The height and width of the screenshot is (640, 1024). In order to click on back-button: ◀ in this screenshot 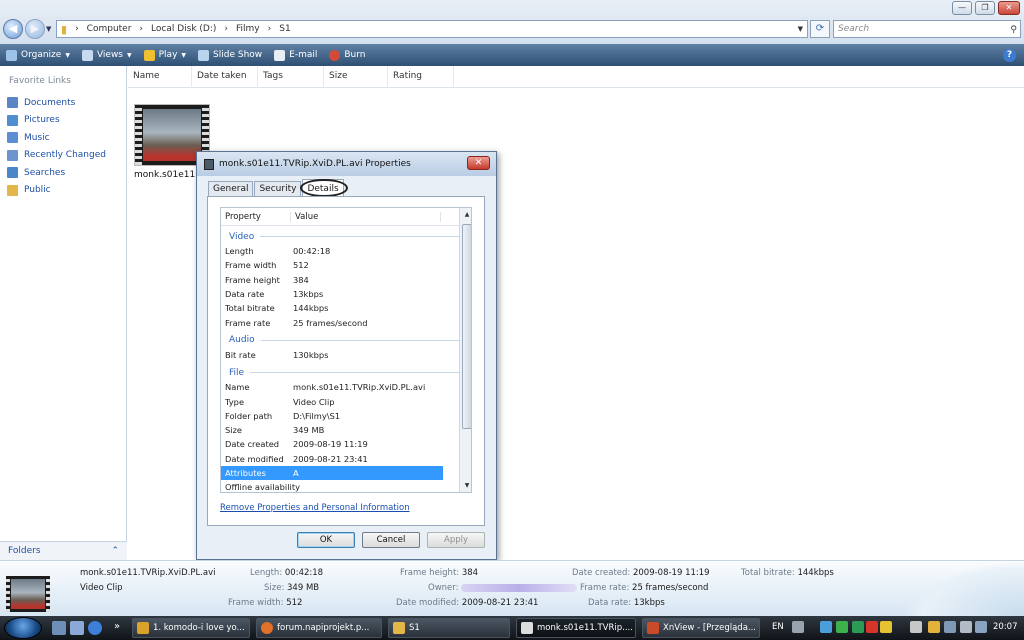, I will do `click(13, 29)`.